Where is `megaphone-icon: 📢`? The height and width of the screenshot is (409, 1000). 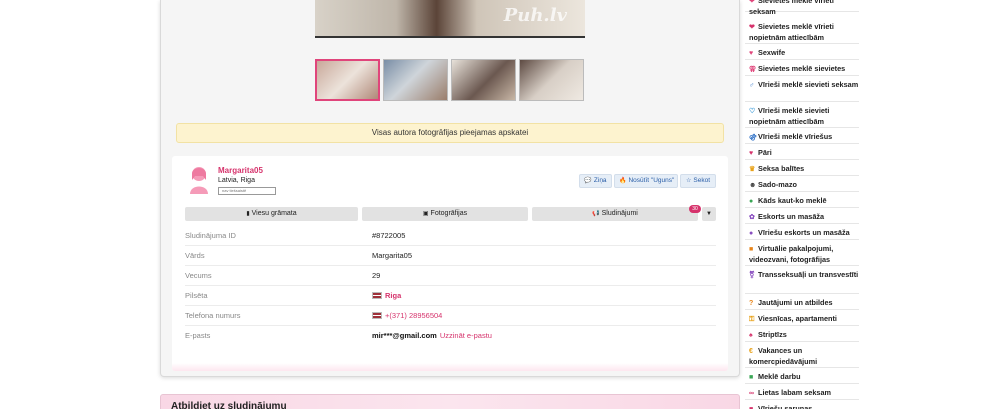 megaphone-icon: 📢 is located at coordinates (596, 214).